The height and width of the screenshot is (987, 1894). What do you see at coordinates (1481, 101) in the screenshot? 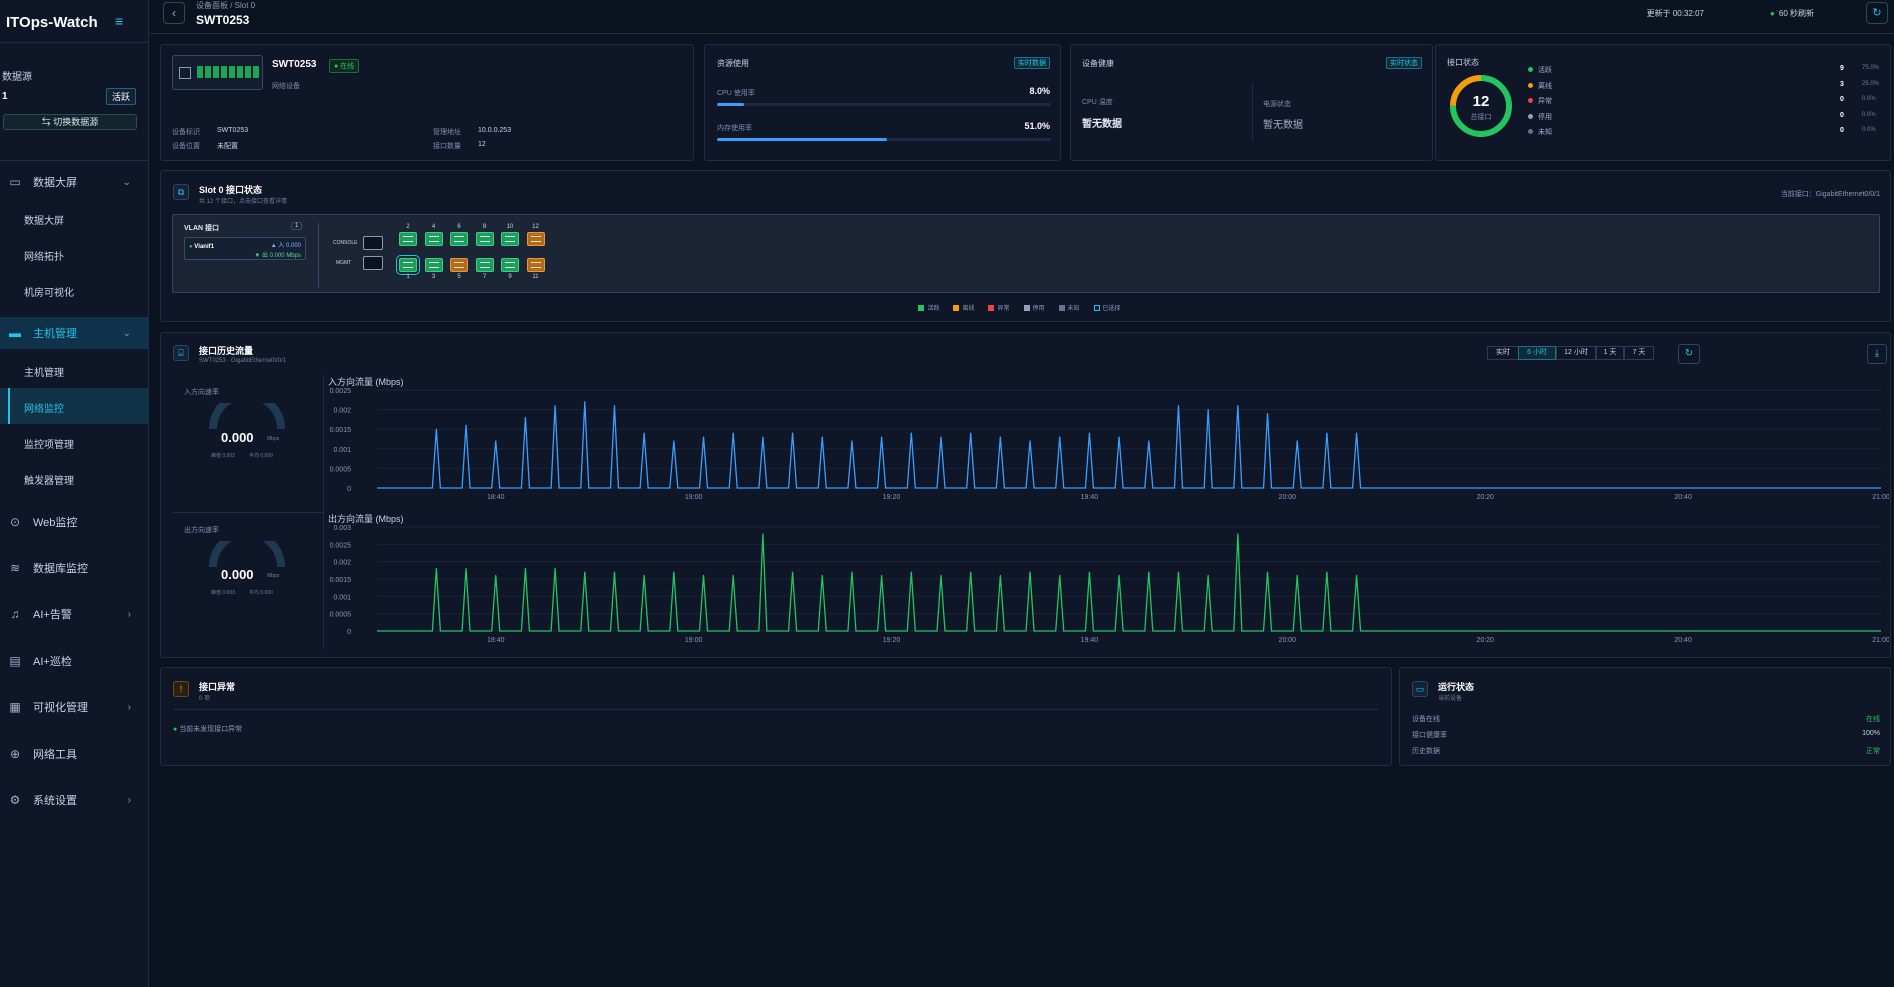
I see `interface-total: 12` at bounding box center [1481, 101].